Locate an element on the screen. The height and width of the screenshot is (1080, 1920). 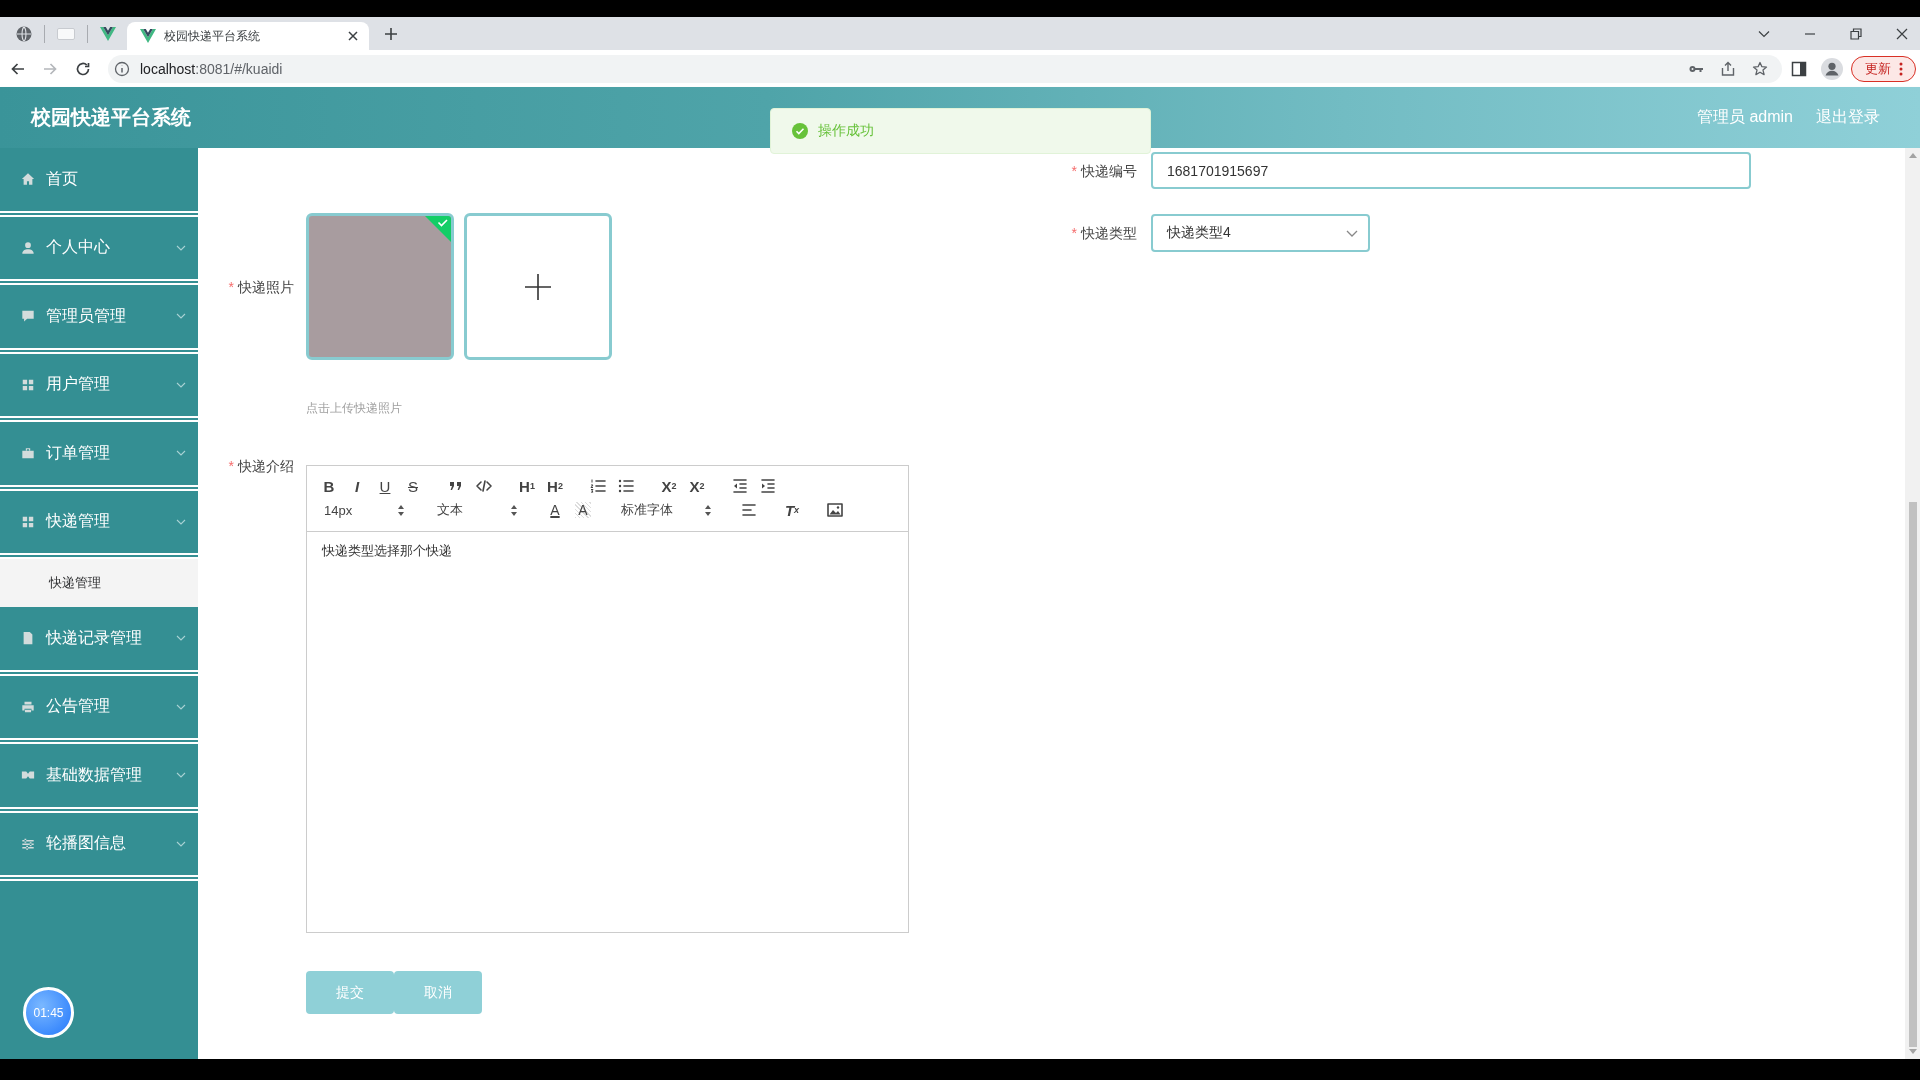
field-label: 快递编号 is located at coordinates (1109, 171).